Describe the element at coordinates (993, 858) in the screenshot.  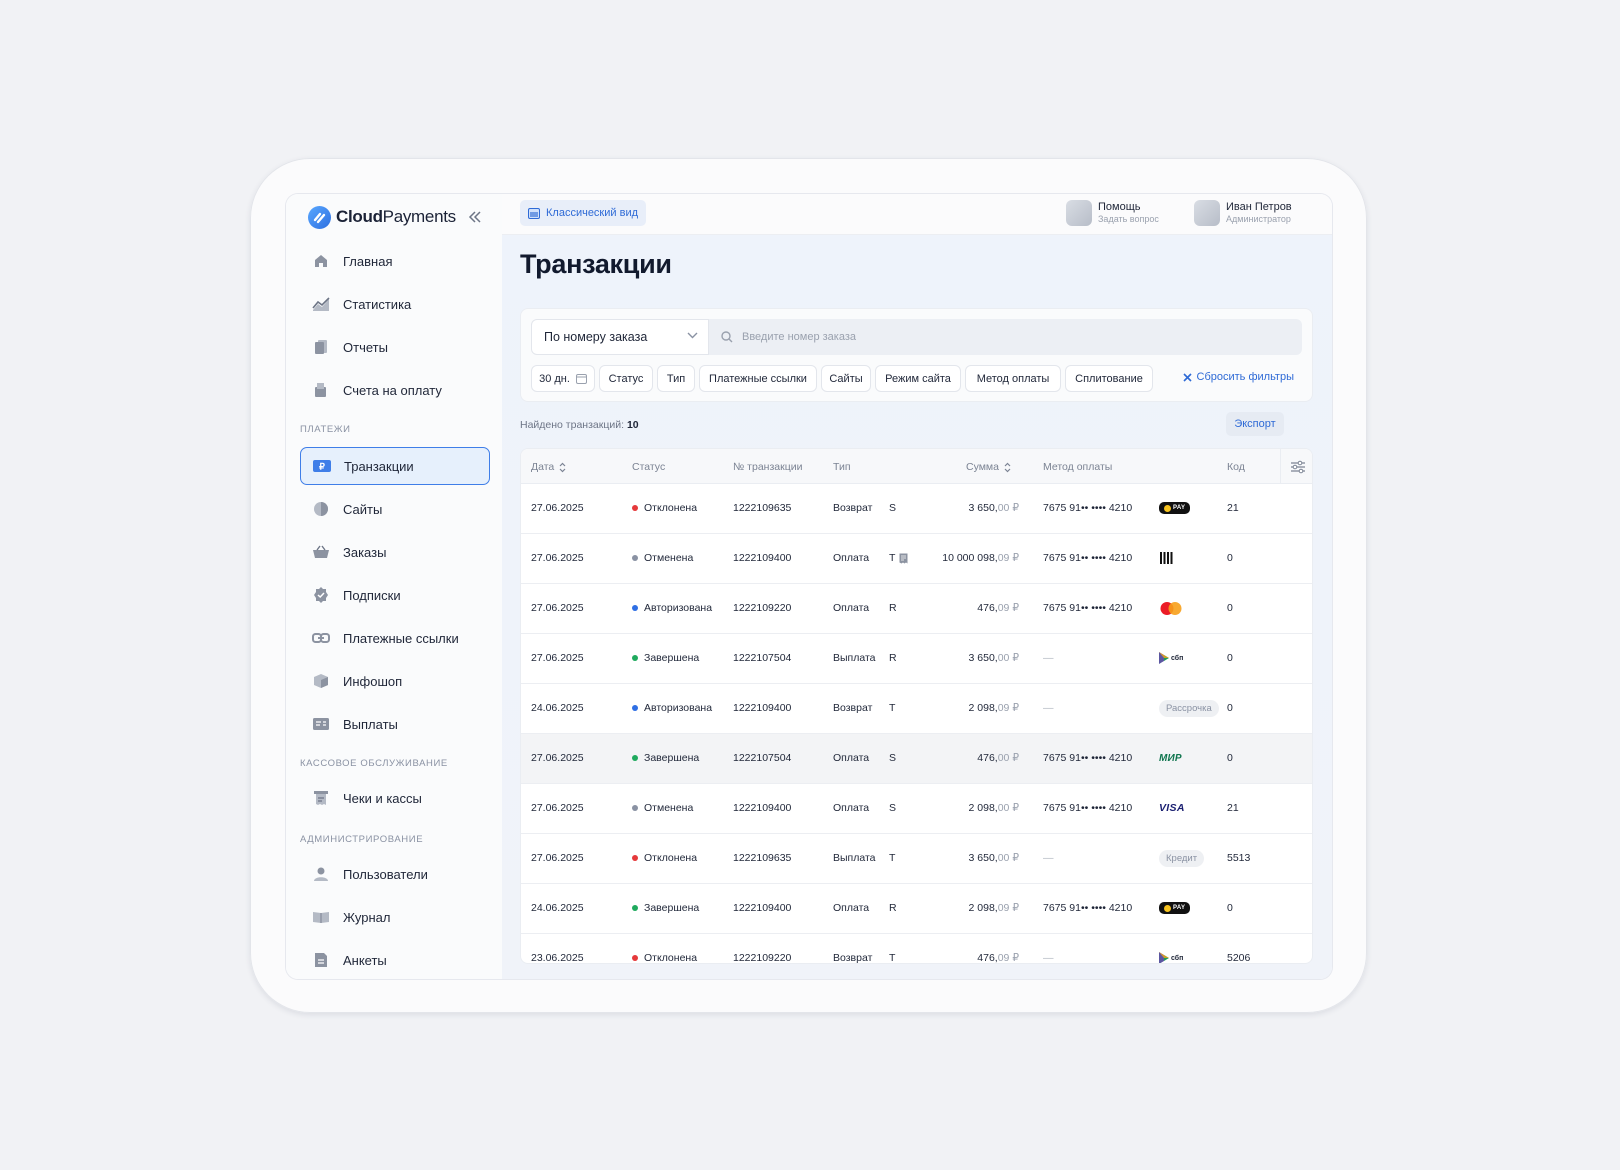
I see `row-amount: 3 650,00 ₽` at that location.